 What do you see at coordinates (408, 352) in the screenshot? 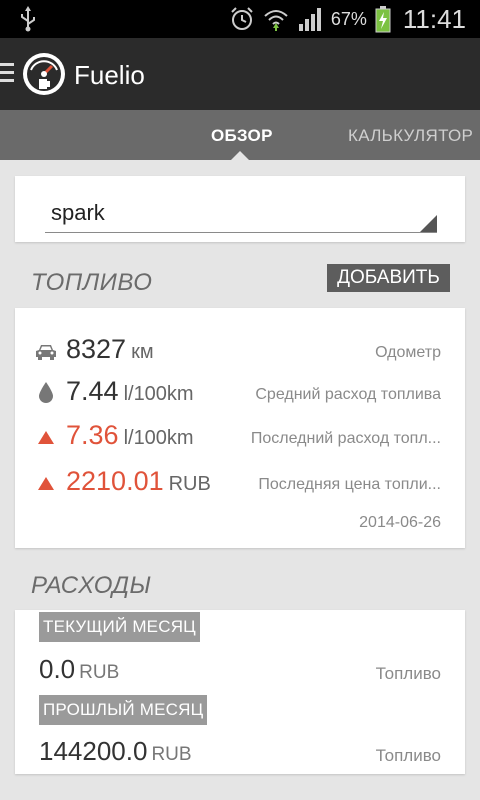
I see `stat-label: Одометр` at bounding box center [408, 352].